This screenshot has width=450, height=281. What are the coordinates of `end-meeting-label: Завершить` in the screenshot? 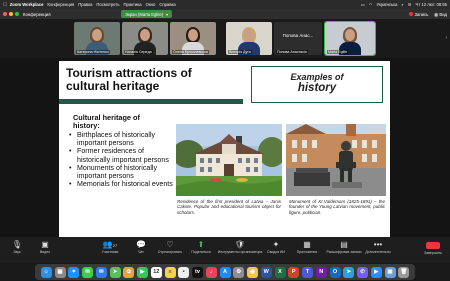 It's located at (433, 253).